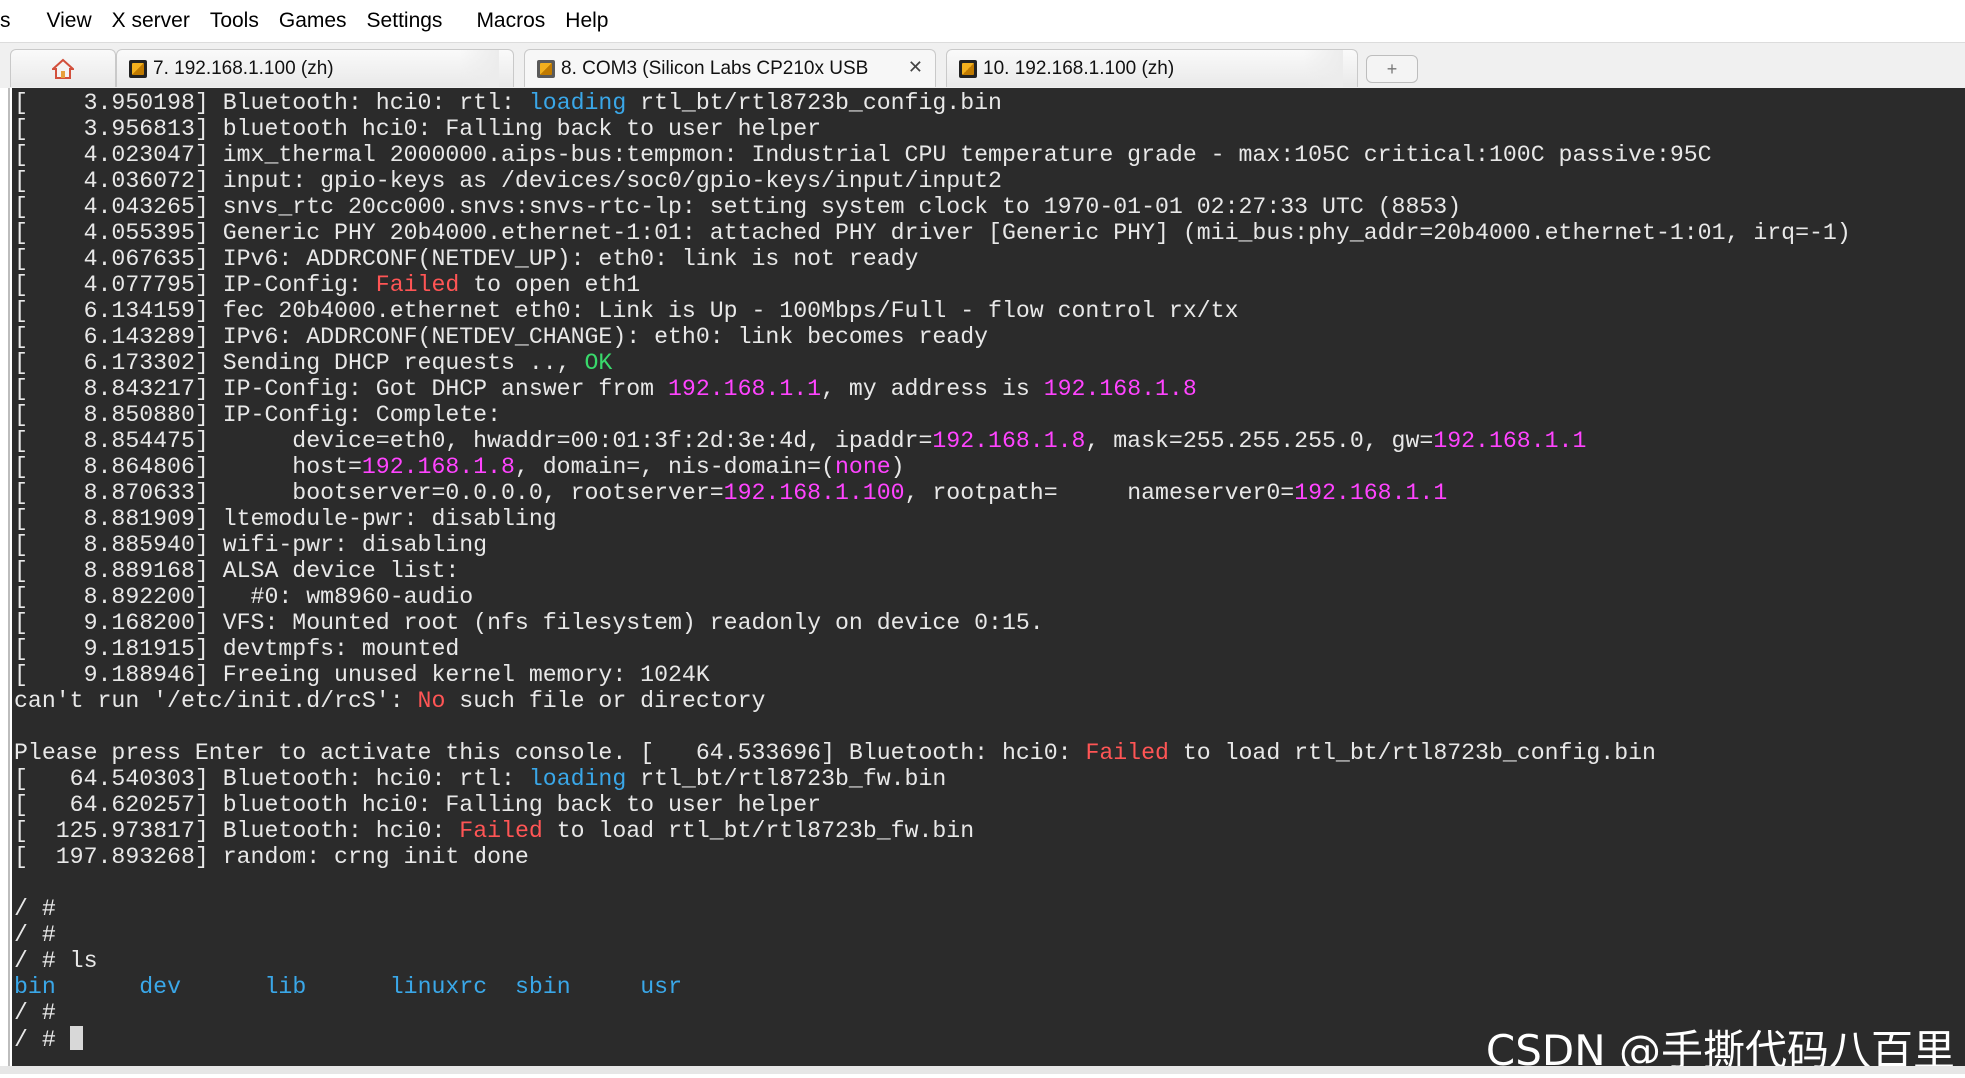  I want to click on tab-session-7: 7. 192.168.1.100 (zh), so click(315, 68).